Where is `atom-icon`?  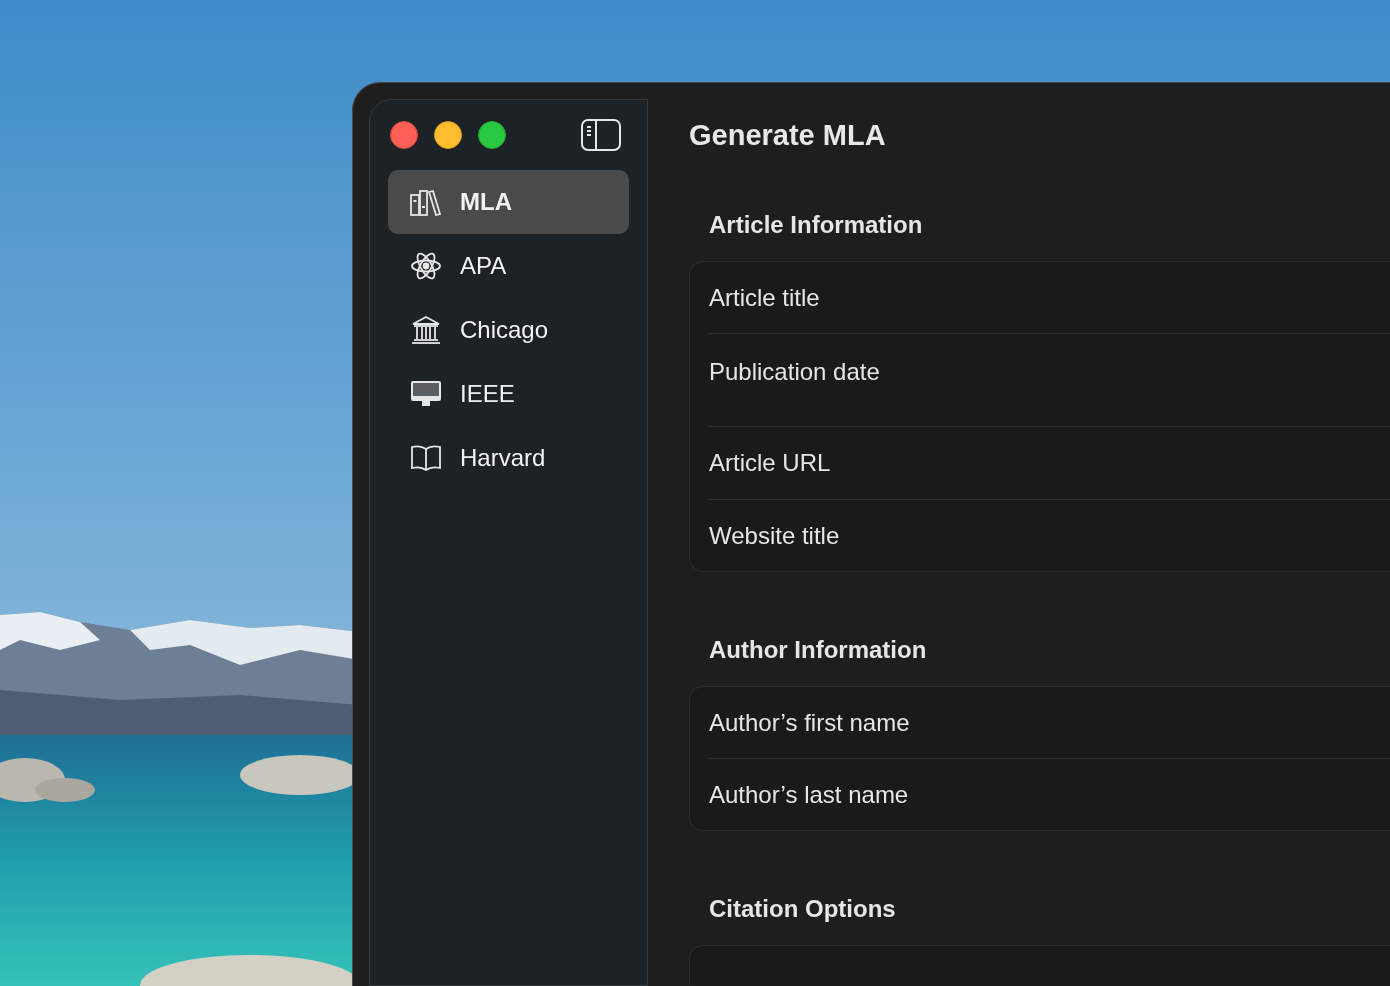
atom-icon is located at coordinates (426, 266).